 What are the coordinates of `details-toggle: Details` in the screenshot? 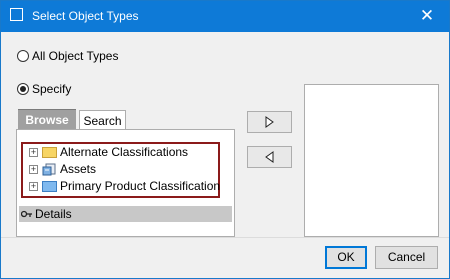 It's located at (125, 214).